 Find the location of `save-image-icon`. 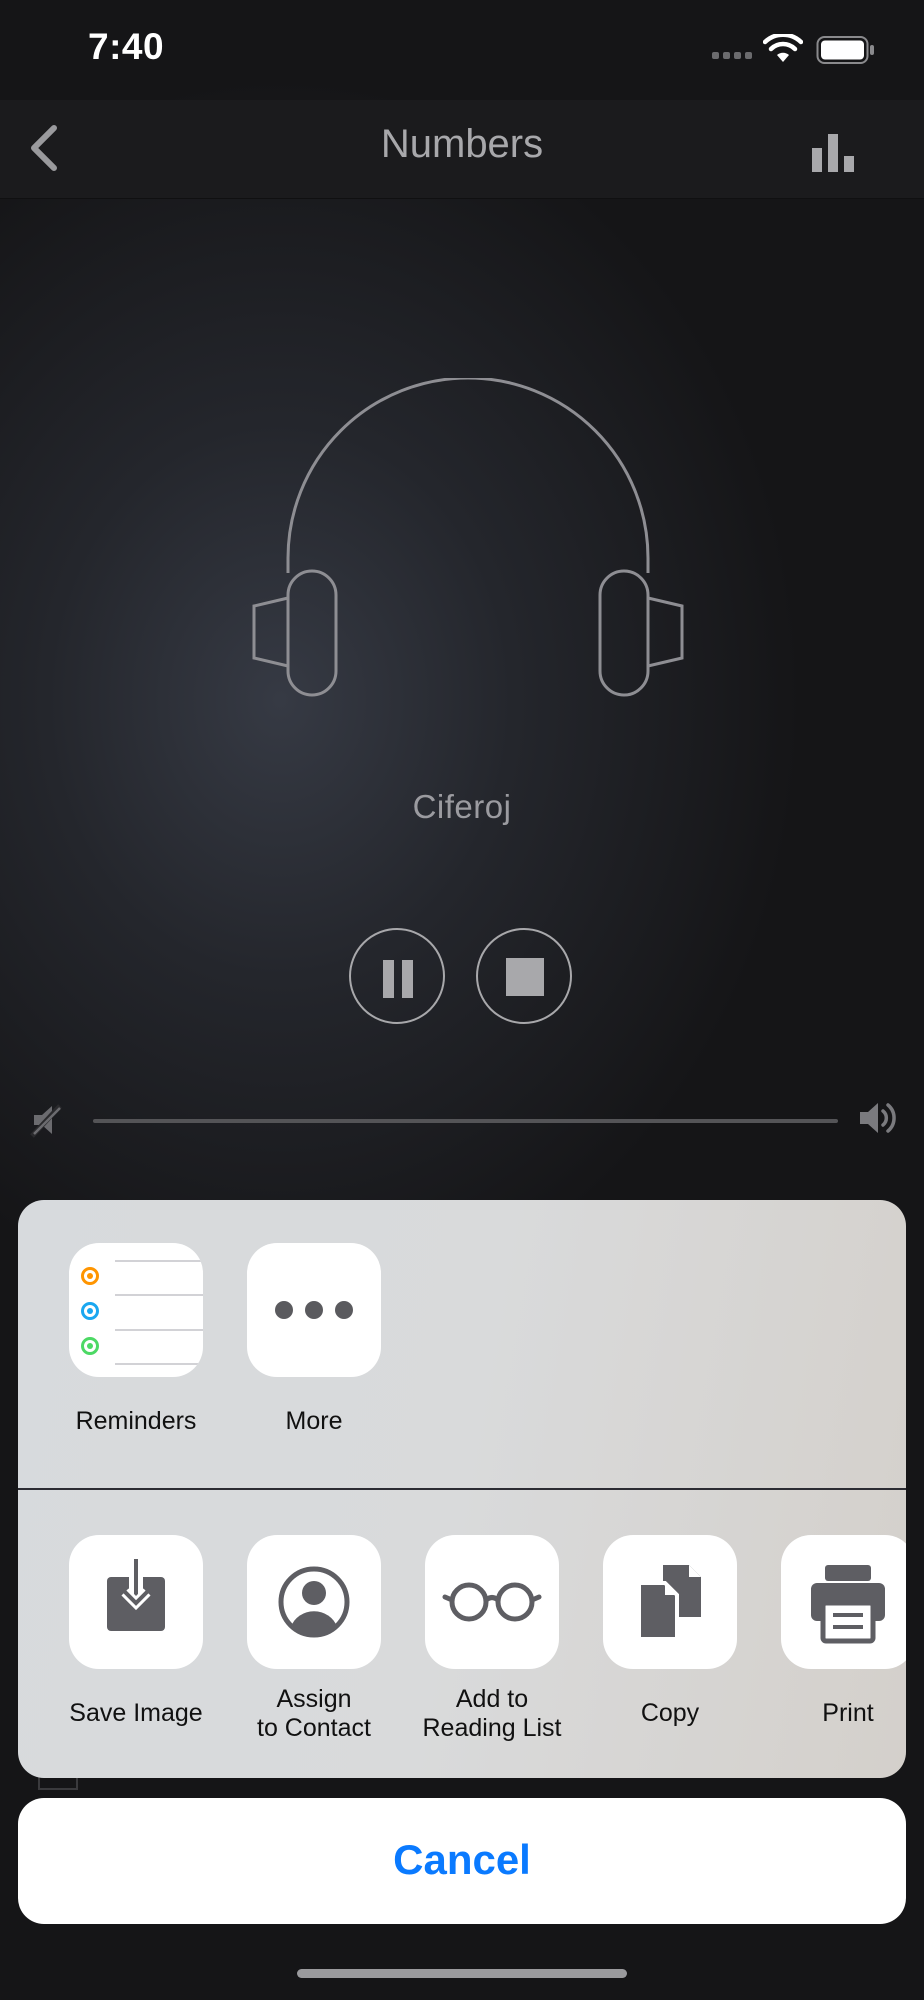

save-image-icon is located at coordinates (136, 1602).